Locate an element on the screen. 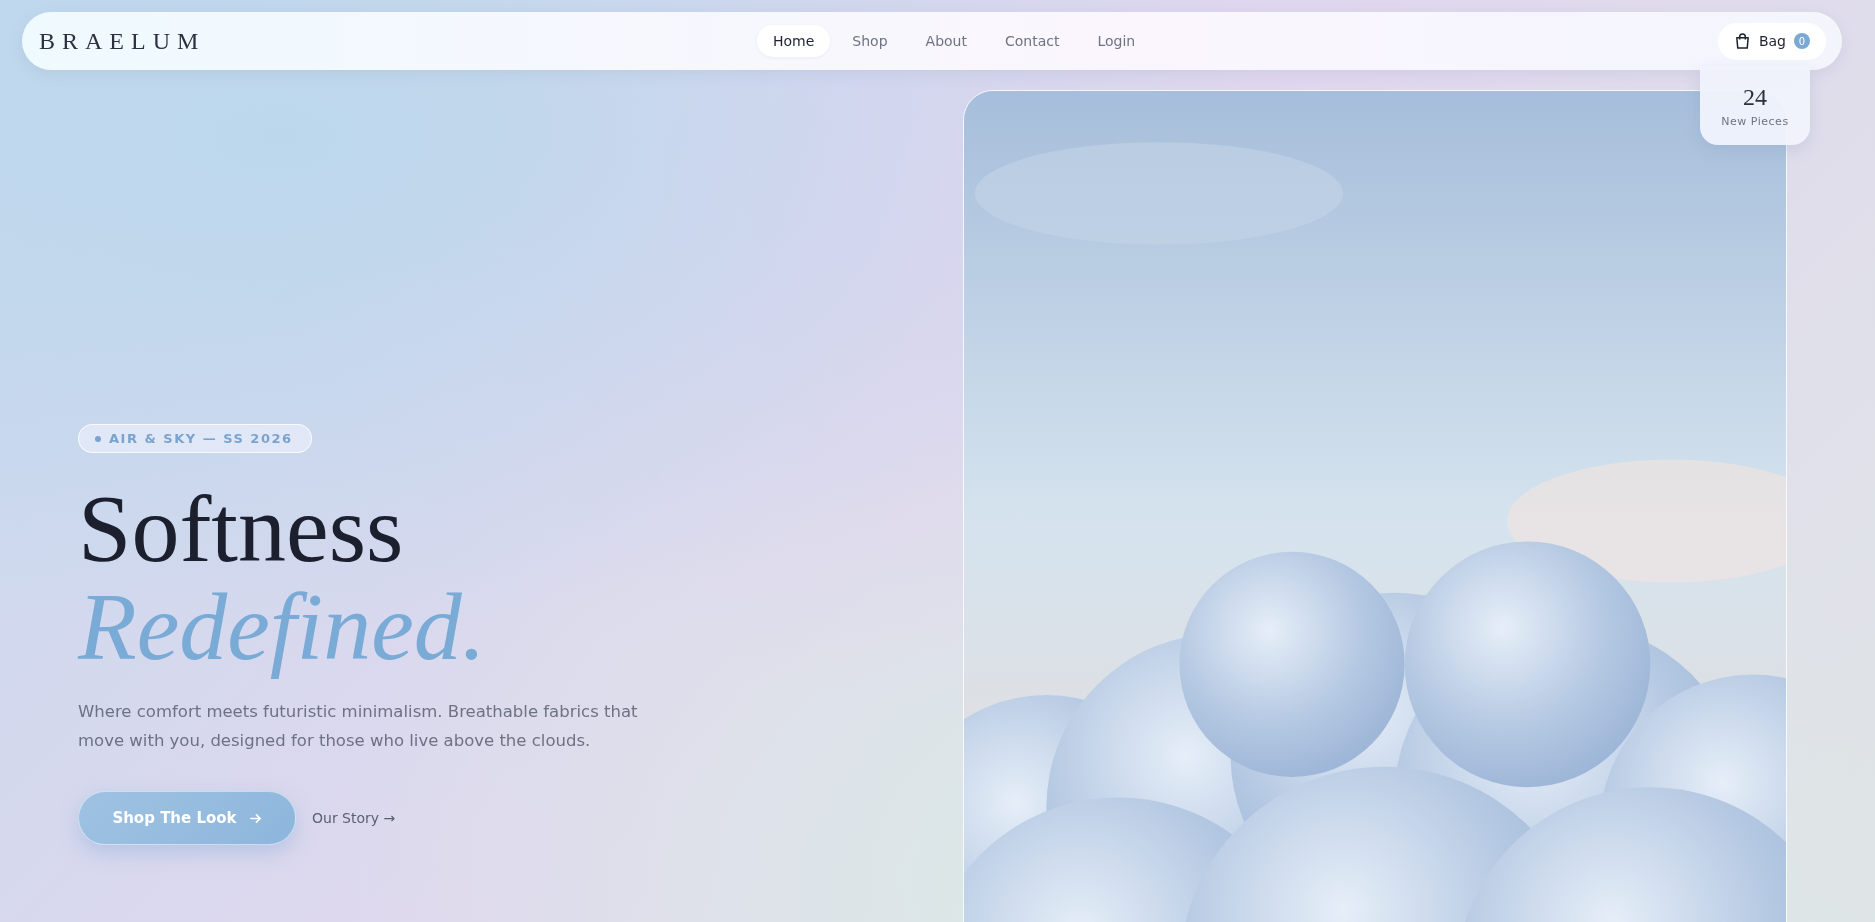 This screenshot has width=1875, height=922. stat-label: New Pieces is located at coordinates (1755, 121).